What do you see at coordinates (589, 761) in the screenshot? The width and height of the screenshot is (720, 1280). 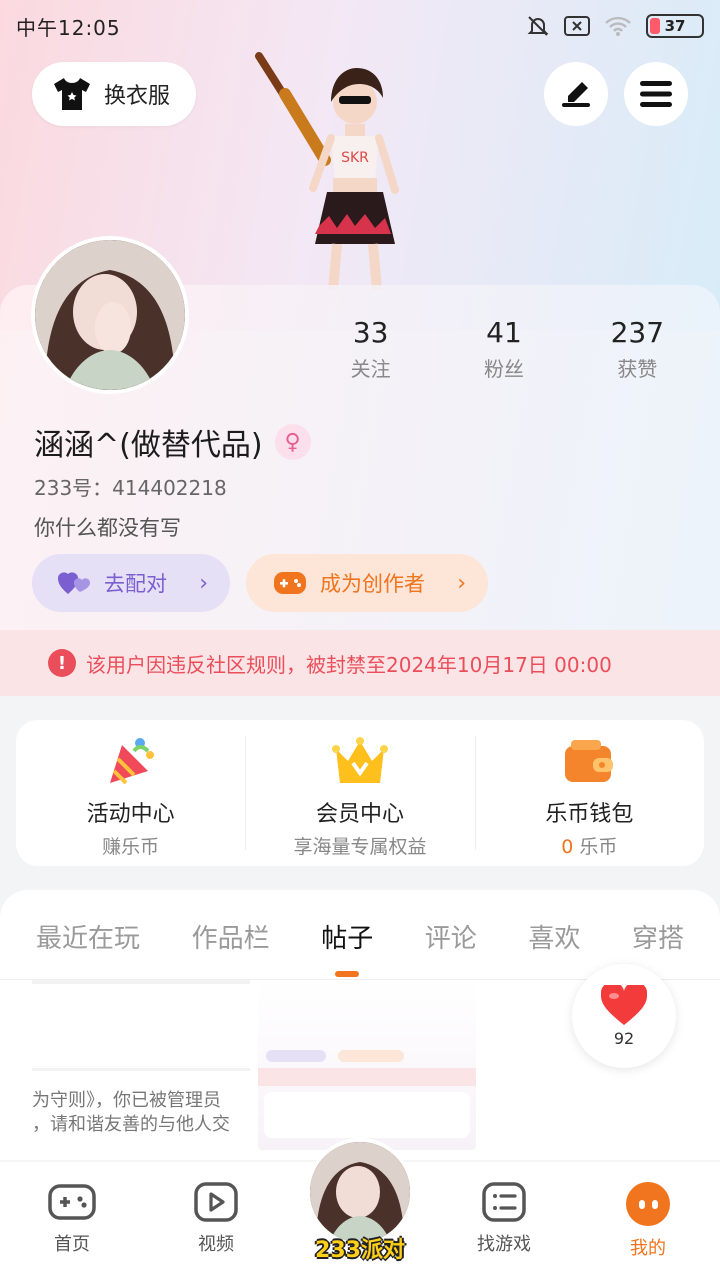 I see `wallet-icon` at bounding box center [589, 761].